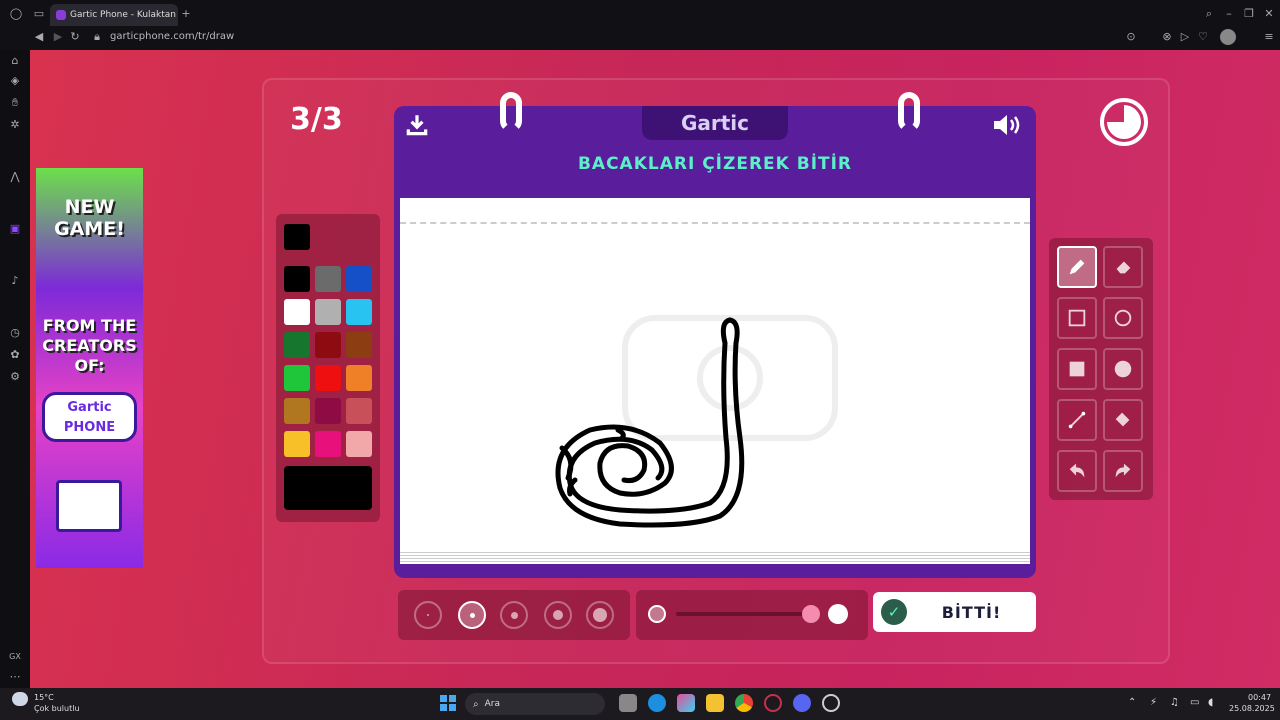 Image resolution: width=1280 pixels, height=720 pixels. Describe the element at coordinates (186, 14) in the screenshot. I see `new-tab-icon: +` at that location.